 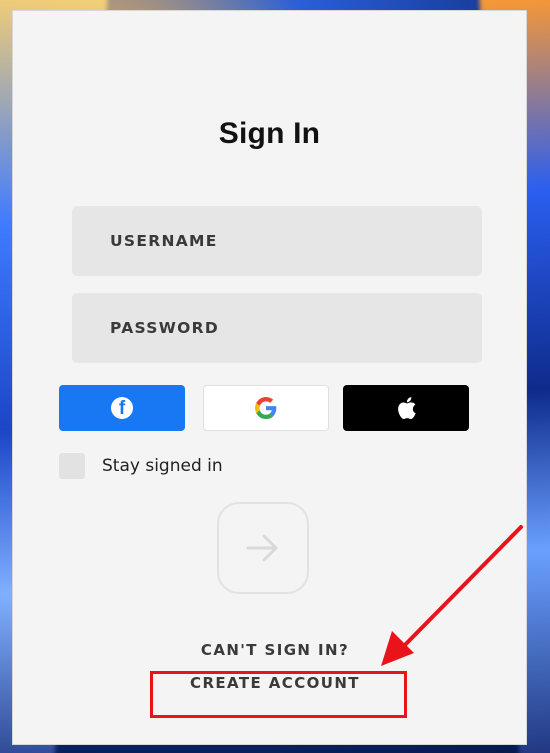 I want to click on password-input, so click(x=295, y=328).